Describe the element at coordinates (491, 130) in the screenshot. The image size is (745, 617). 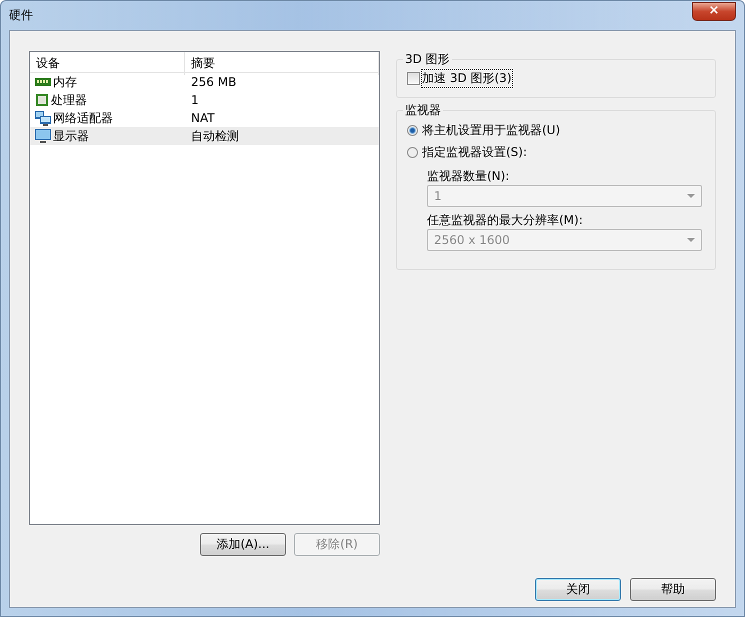
I see `radio-label: 将主机设置用于监视器(U)` at that location.